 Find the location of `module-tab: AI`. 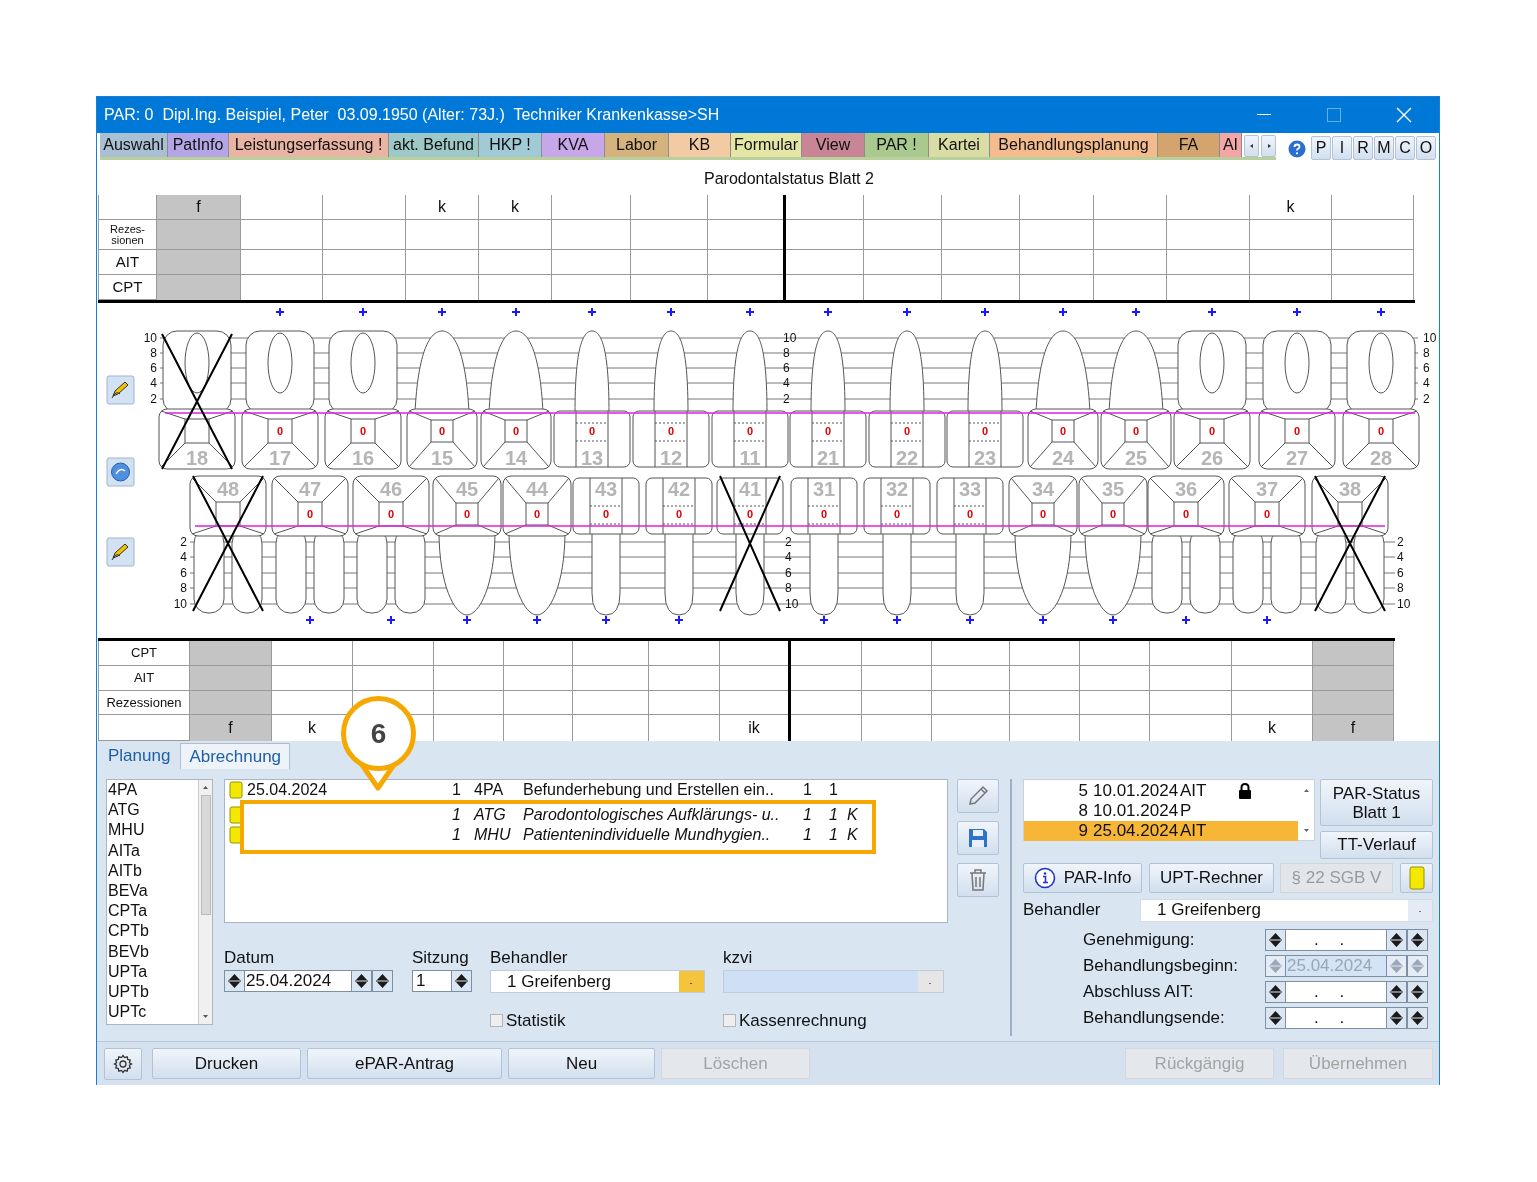

module-tab: AI is located at coordinates (1231, 145).